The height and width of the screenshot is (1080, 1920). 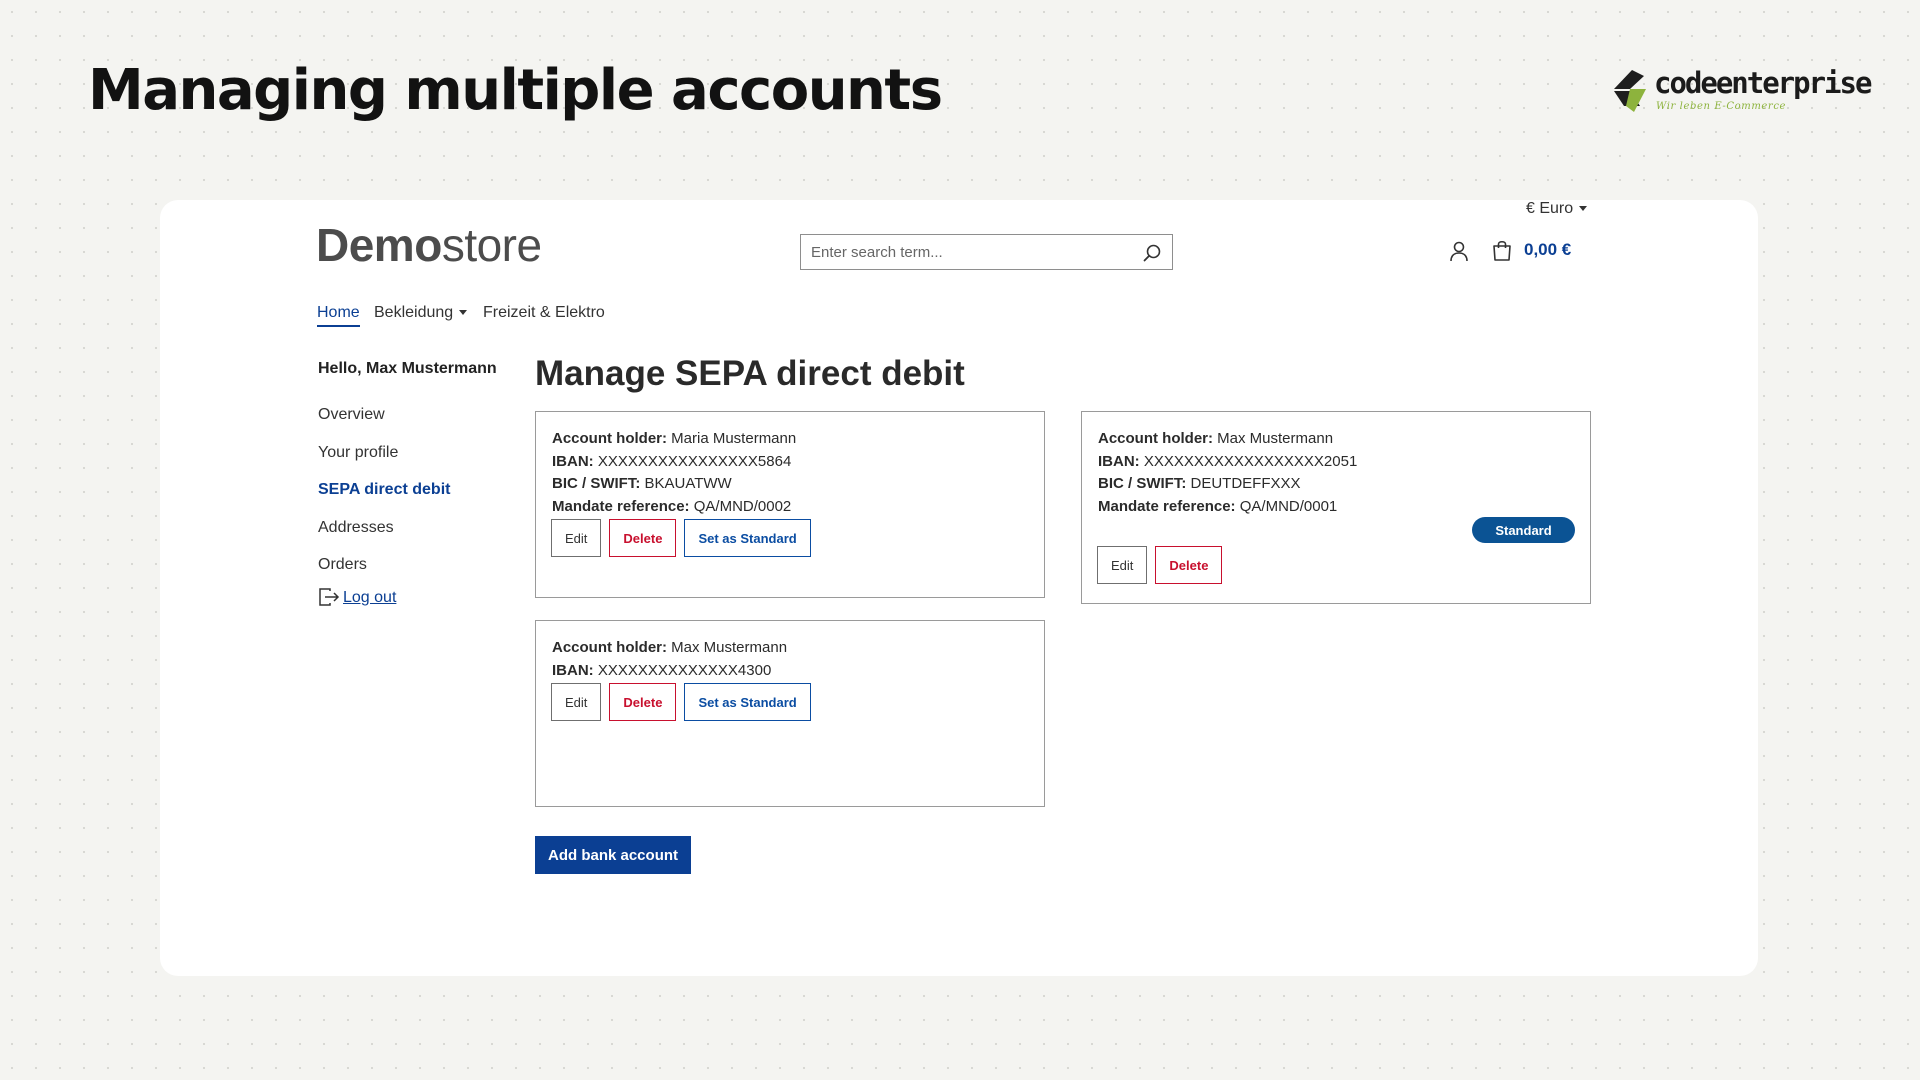 What do you see at coordinates (1721, 106) in the screenshot?
I see `logo-tagline: Wir leben E-Commerce` at bounding box center [1721, 106].